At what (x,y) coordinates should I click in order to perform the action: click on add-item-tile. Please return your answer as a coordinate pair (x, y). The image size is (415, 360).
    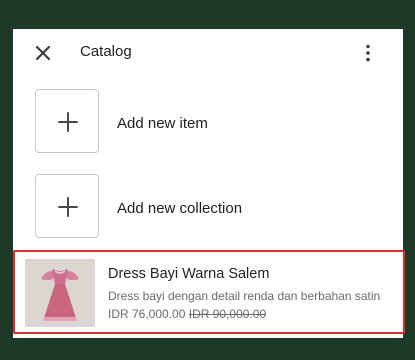
    Looking at the image, I should click on (67, 121).